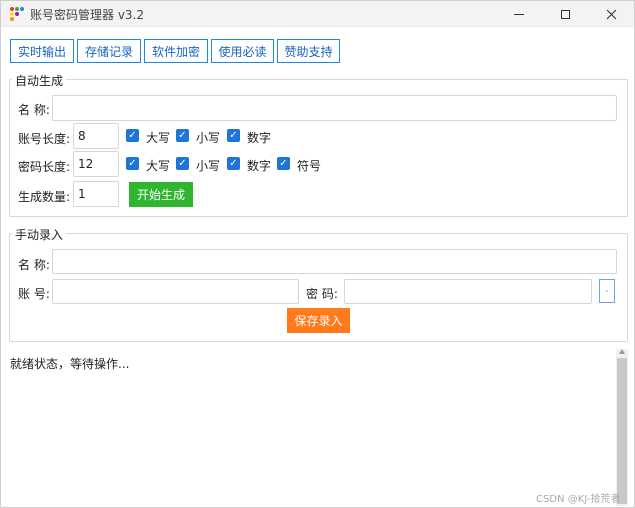 This screenshot has width=635, height=508. What do you see at coordinates (176, 51) in the screenshot?
I see `software-encrypt-button: 软件加密` at bounding box center [176, 51].